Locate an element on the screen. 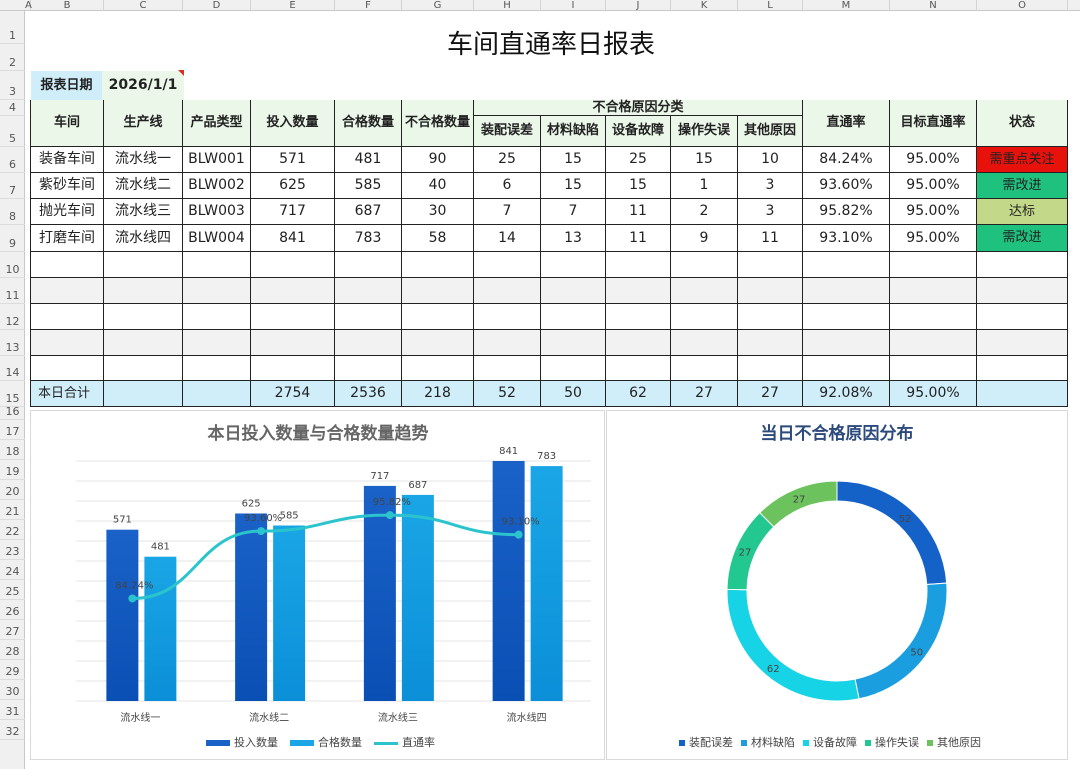 This screenshot has height=769, width=1080. row-header-16: 16 is located at coordinates (12, 412).